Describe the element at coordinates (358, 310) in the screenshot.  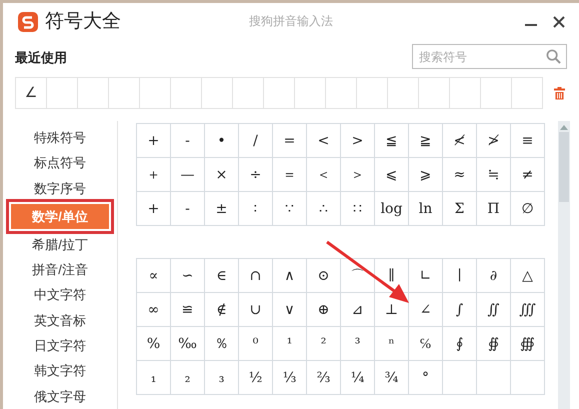
I see `symbol-cell: ⊿` at that location.